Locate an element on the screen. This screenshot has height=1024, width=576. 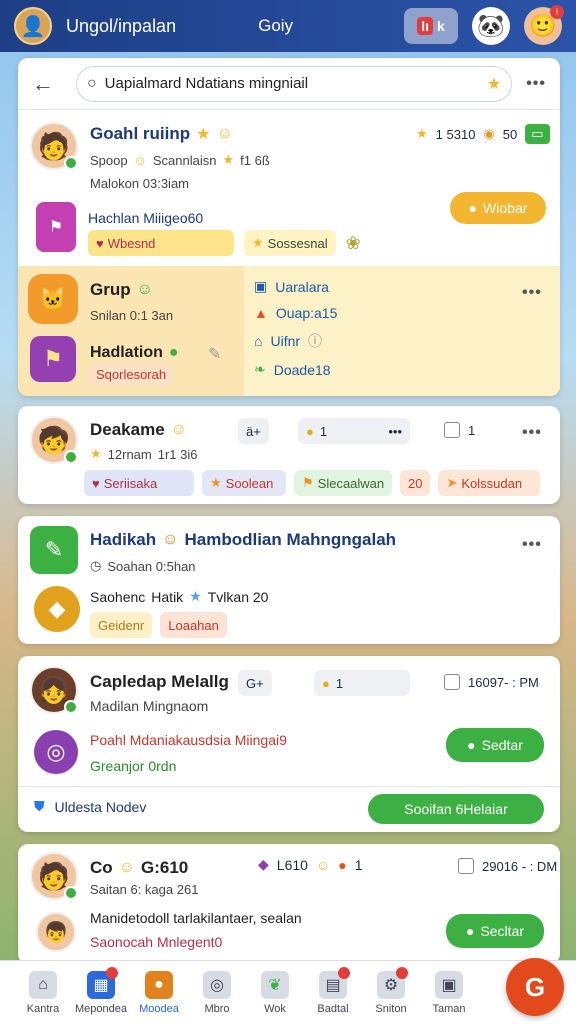
poster-name: Co is located at coordinates (101, 868).